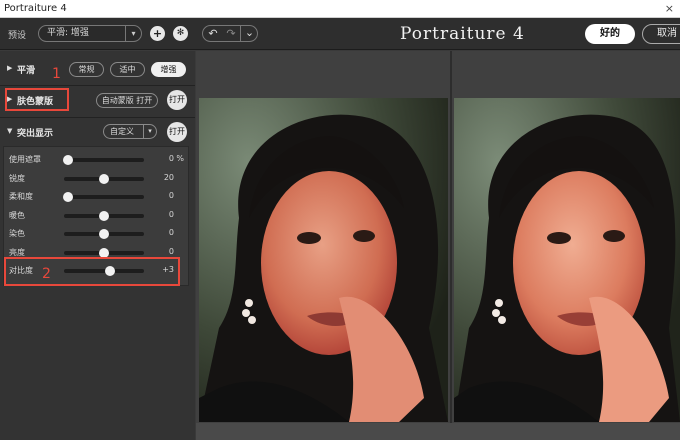  I want to click on slider-row: 柔和度 0, so click(97, 197).